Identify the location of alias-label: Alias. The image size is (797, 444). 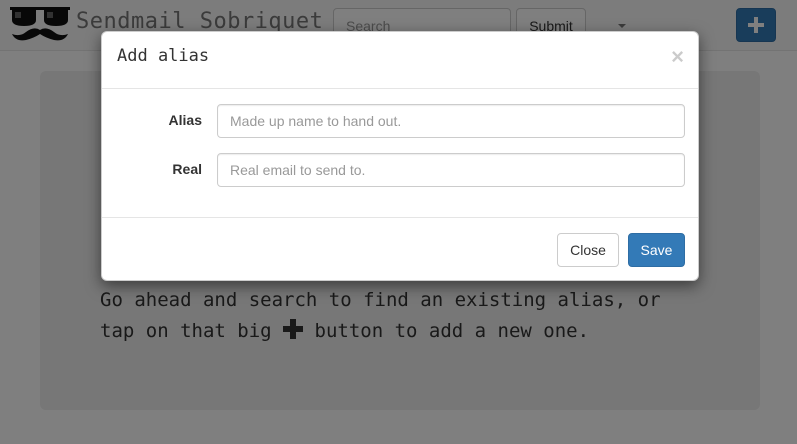
(185, 120).